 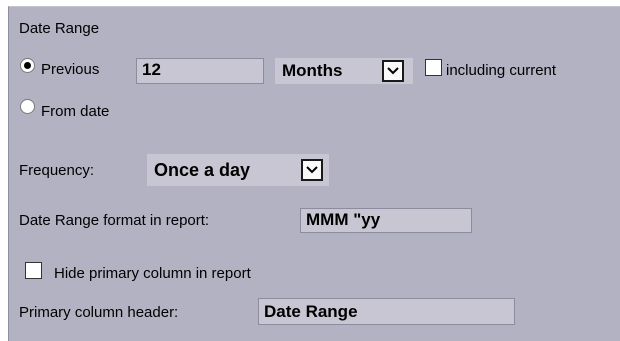 I want to click on from-date-label: From date, so click(x=75, y=111).